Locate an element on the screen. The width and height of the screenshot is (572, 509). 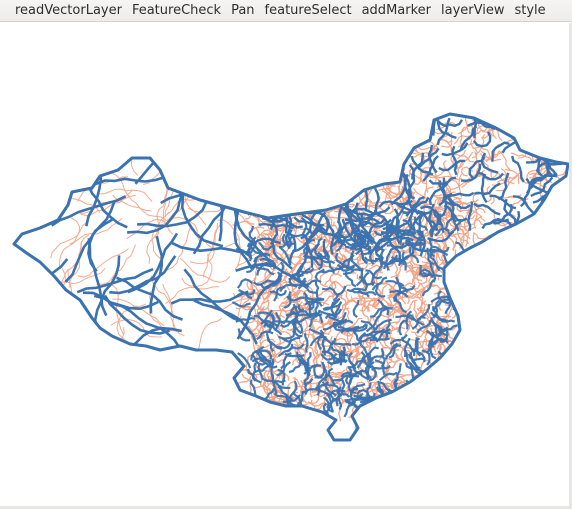
menu-style: style is located at coordinates (529, 11).